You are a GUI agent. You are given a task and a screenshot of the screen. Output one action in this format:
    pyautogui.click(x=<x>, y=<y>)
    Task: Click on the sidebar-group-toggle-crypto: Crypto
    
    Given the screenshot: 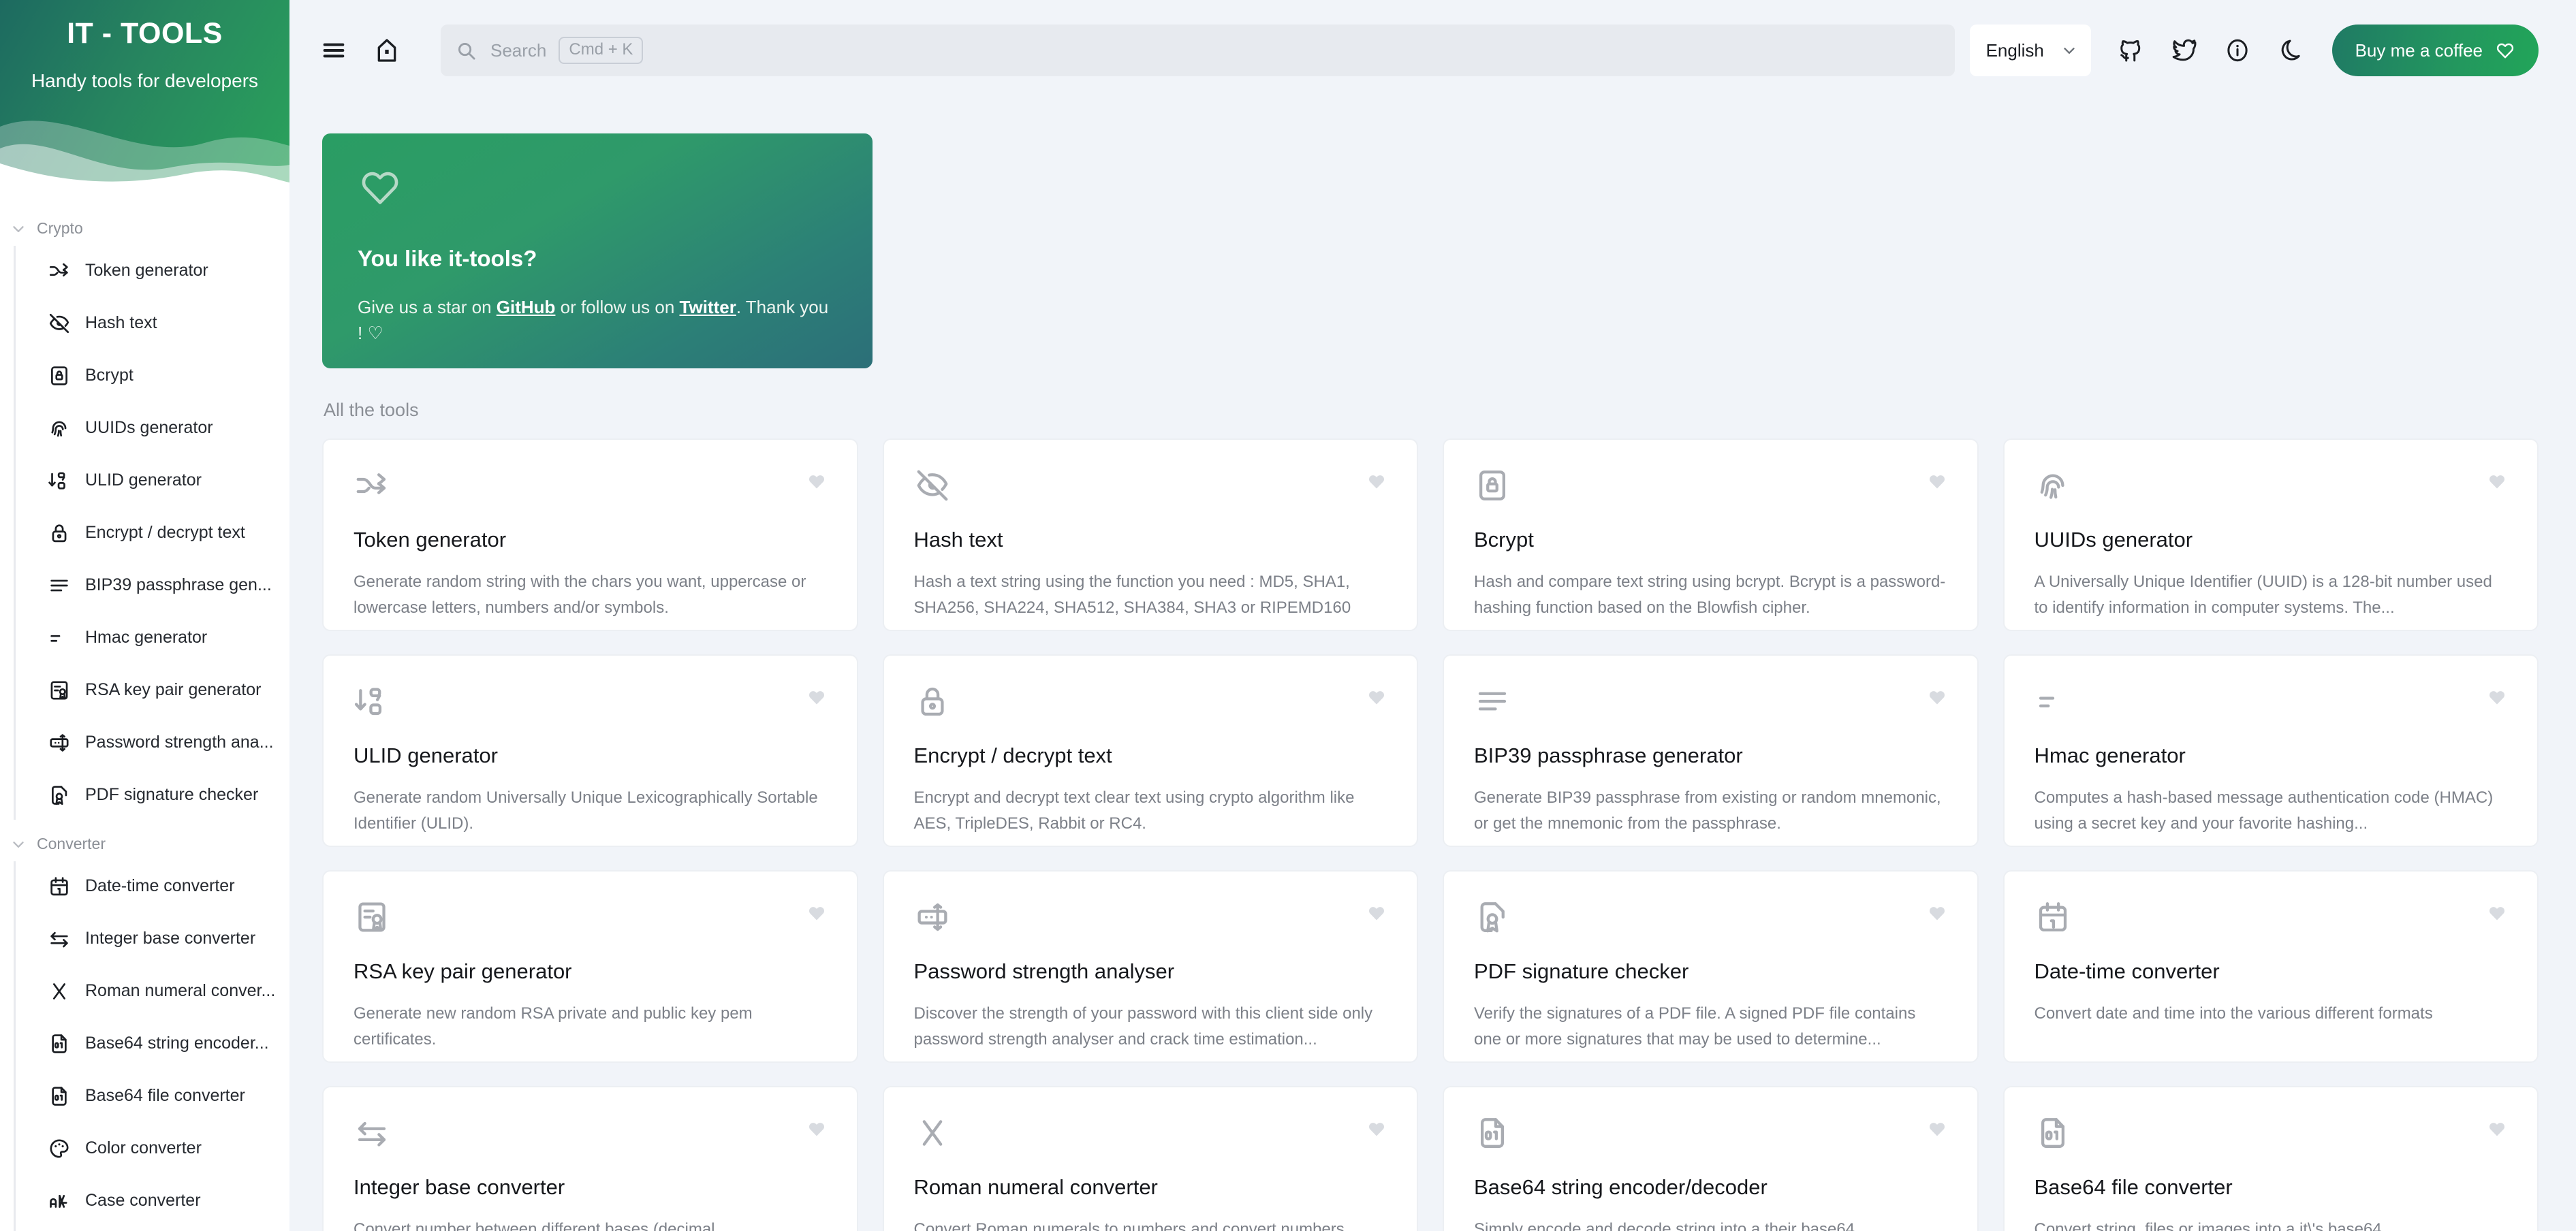 What is the action you would take?
    pyautogui.click(x=144, y=228)
    